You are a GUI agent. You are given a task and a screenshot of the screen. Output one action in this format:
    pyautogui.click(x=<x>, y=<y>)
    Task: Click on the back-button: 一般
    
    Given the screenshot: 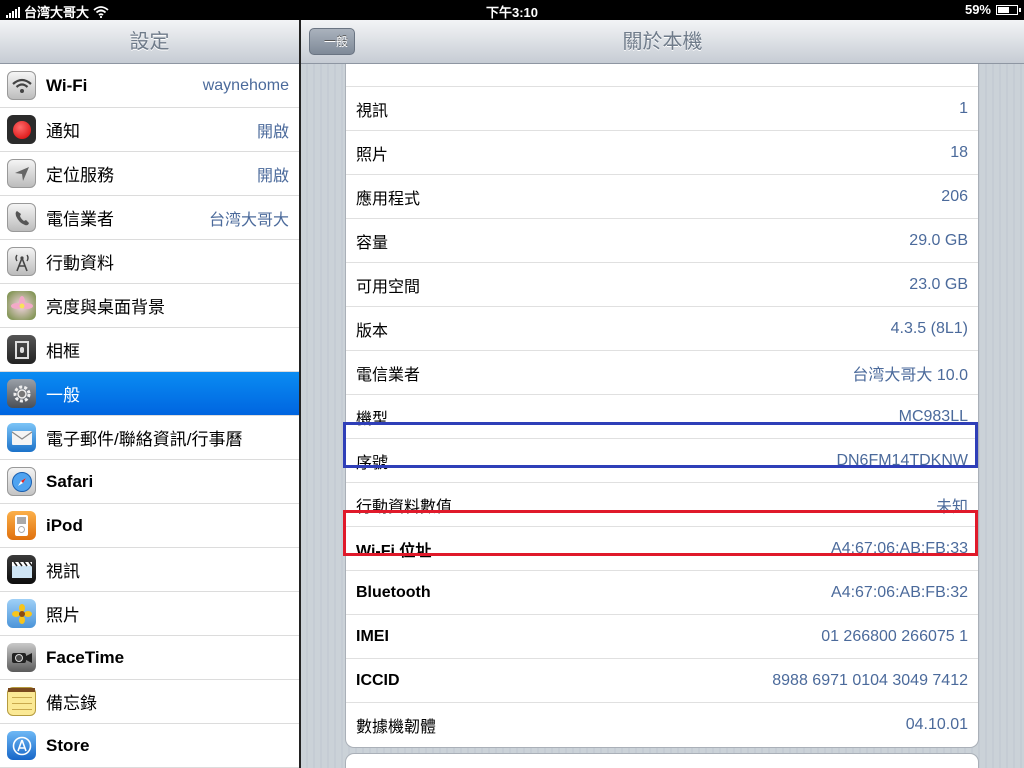 What is the action you would take?
    pyautogui.click(x=332, y=41)
    